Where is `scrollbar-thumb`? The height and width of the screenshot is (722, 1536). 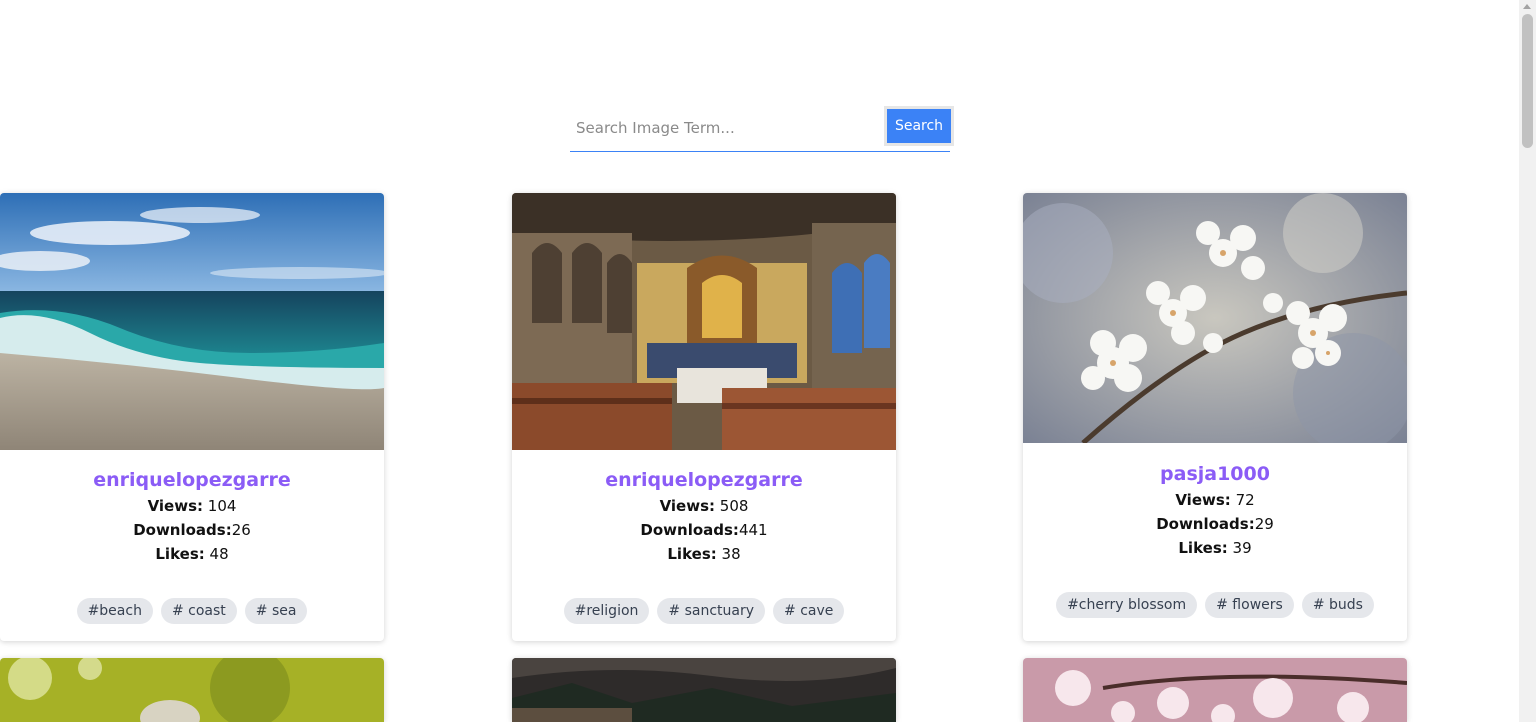
scrollbar-thumb is located at coordinates (1527, 81).